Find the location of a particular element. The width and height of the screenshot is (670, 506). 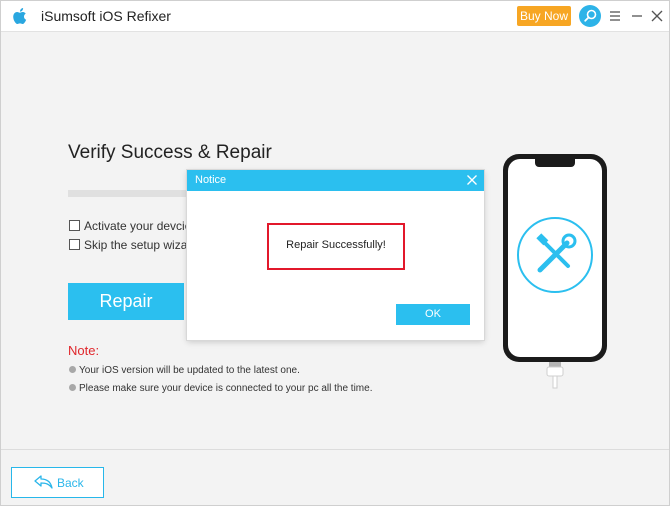

dialog-message: Repair Successfully! is located at coordinates (336, 245).